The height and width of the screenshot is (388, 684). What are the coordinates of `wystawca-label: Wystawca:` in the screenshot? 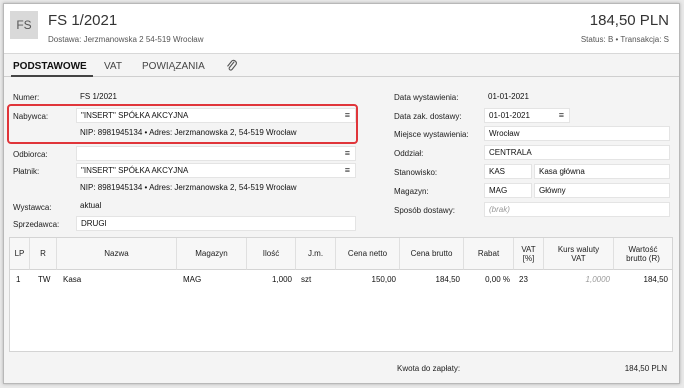 It's located at (32, 207).